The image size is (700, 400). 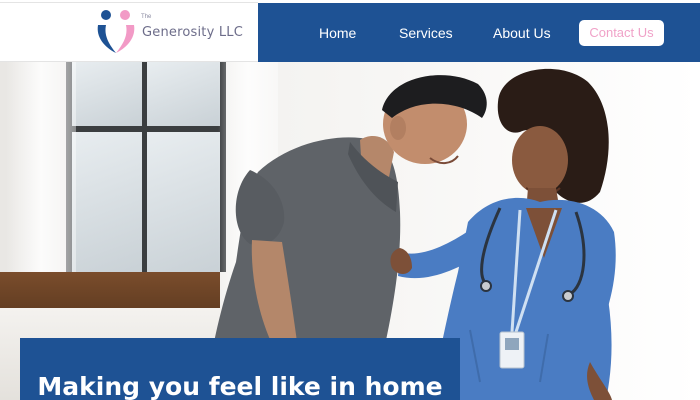 What do you see at coordinates (240, 386) in the screenshot?
I see `hero-headline: Making you feel like in home` at bounding box center [240, 386].